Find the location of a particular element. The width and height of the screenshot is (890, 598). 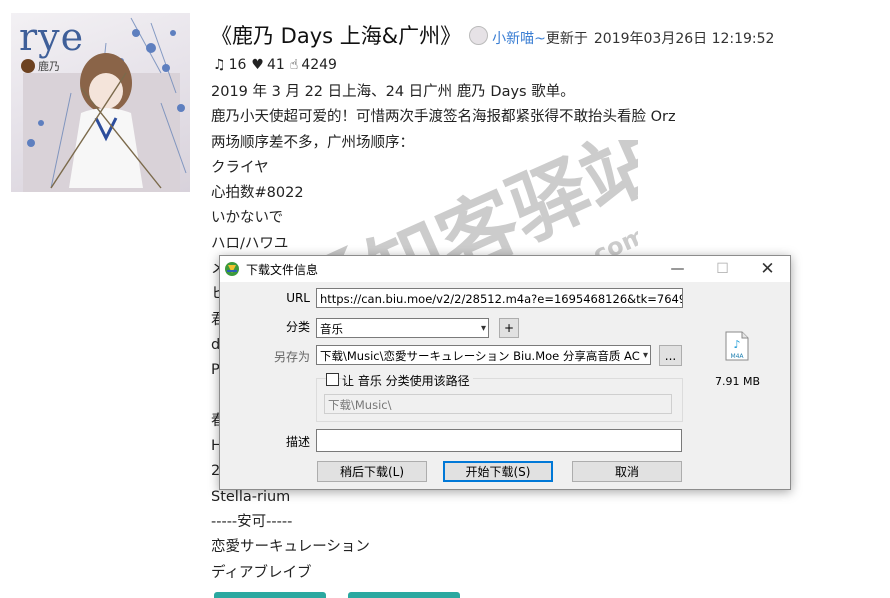

playlist-stats: ♫ 16 ♥ 41 ☝ 4249 is located at coordinates (274, 65).